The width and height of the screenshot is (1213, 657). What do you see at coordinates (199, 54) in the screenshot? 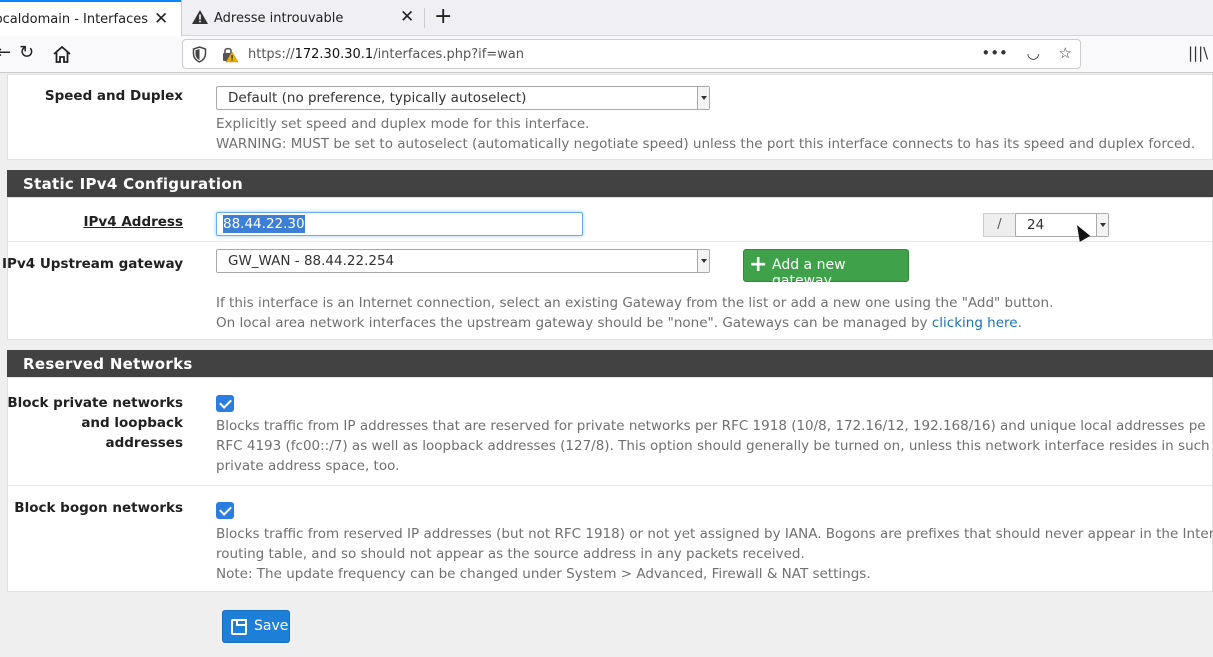
I see `shield-icon` at bounding box center [199, 54].